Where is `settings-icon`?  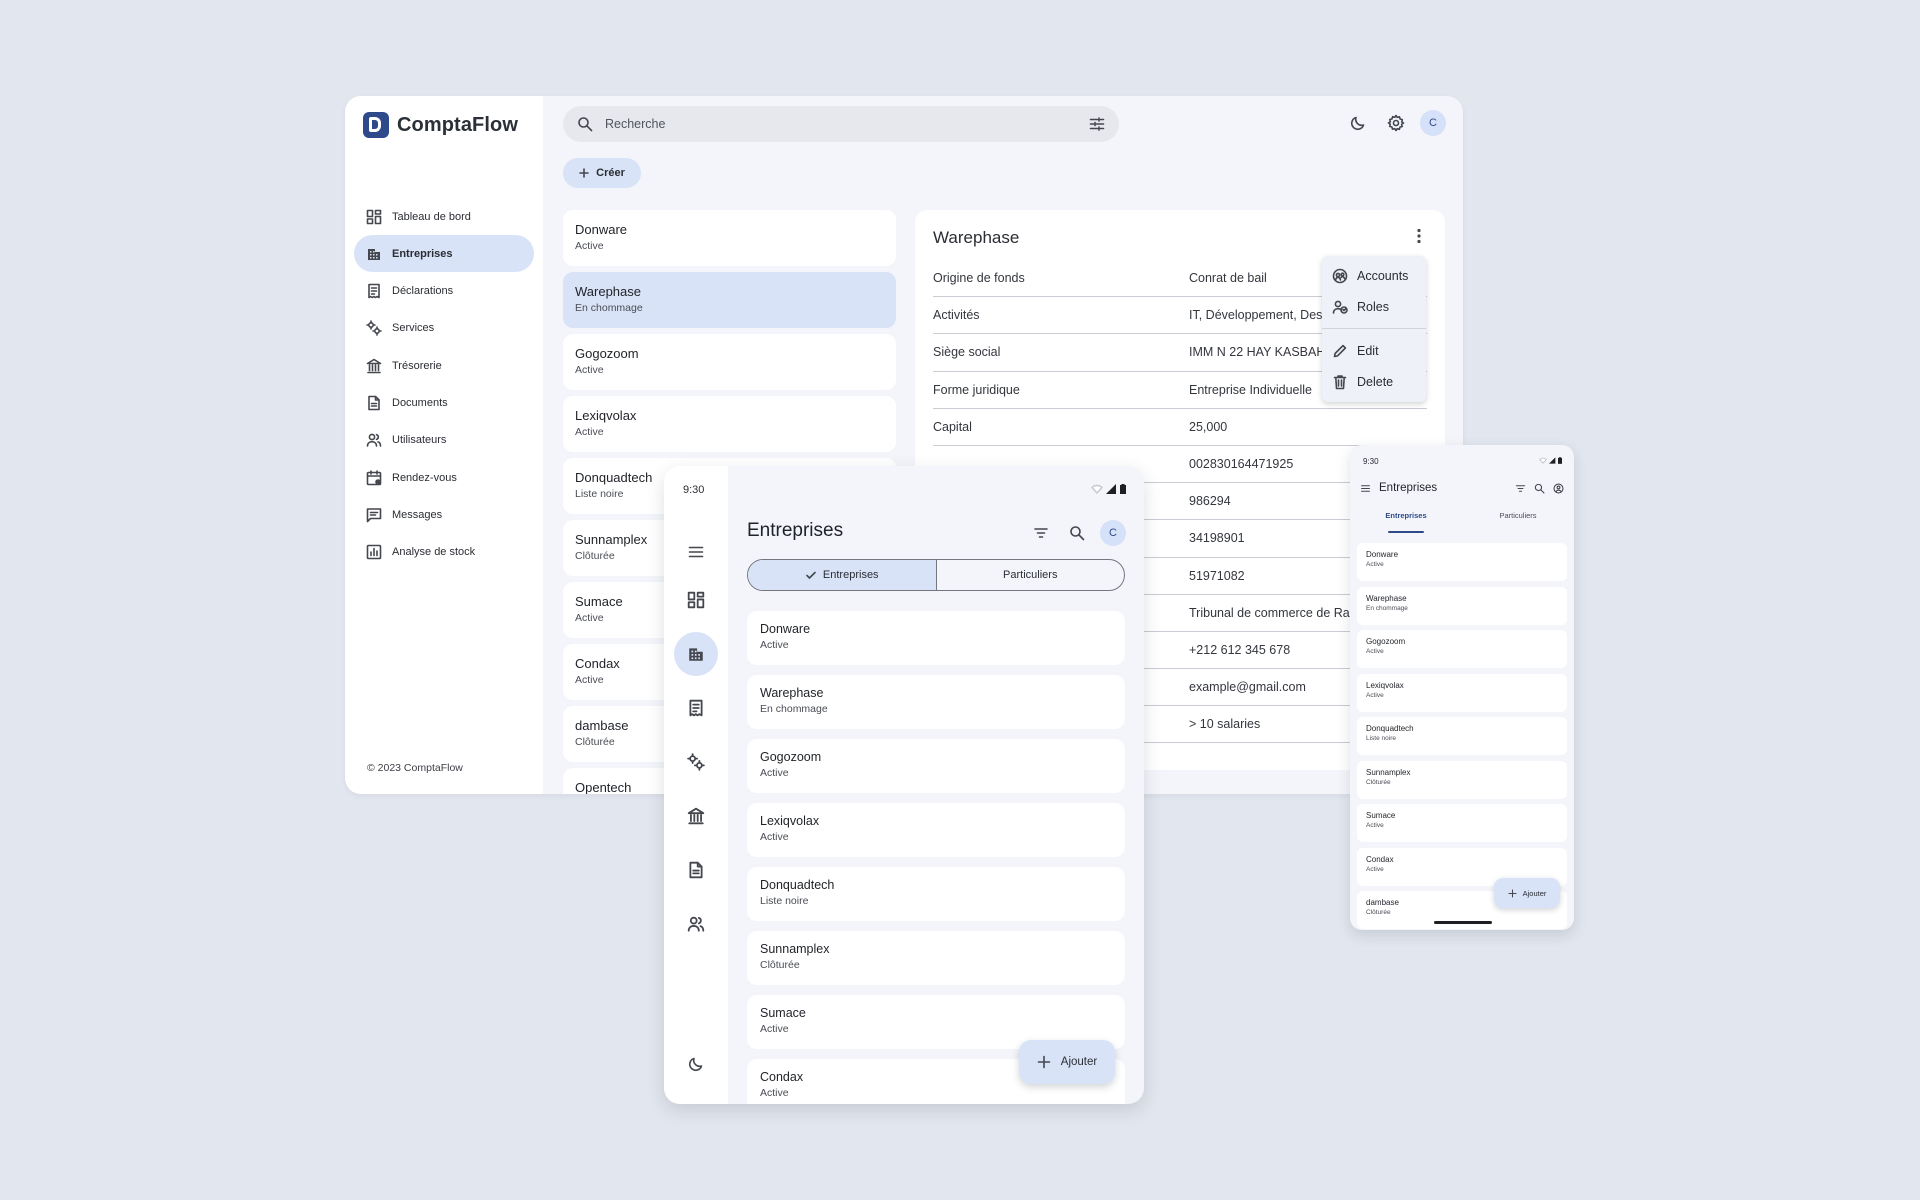 settings-icon is located at coordinates (1396, 123).